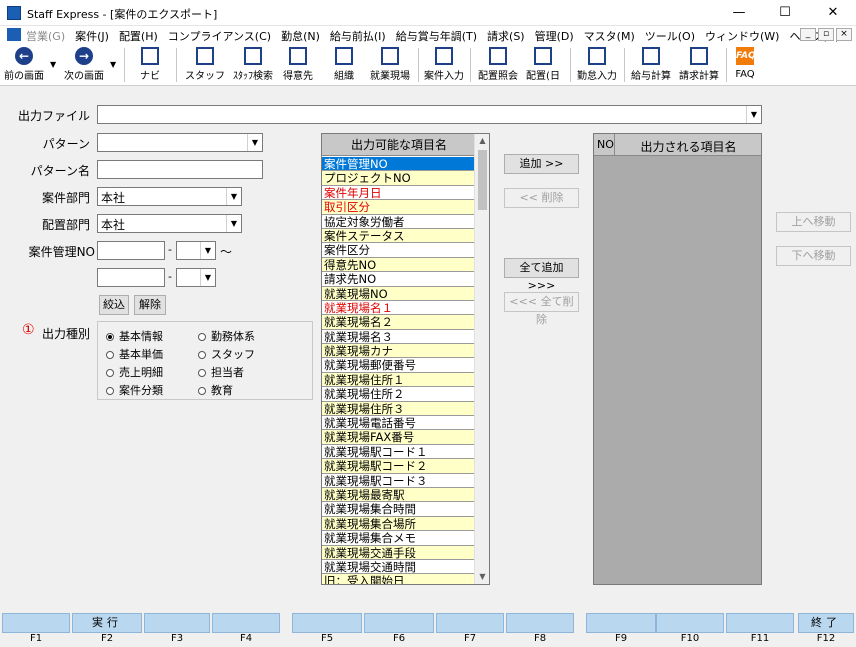 This screenshot has width=856, height=647. I want to click on staff-button: スタッフ, so click(205, 65).